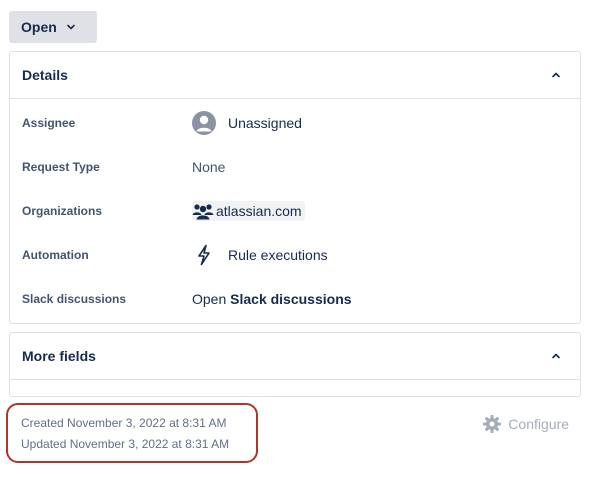  I want to click on automation-field: Rule executions, so click(260, 255).